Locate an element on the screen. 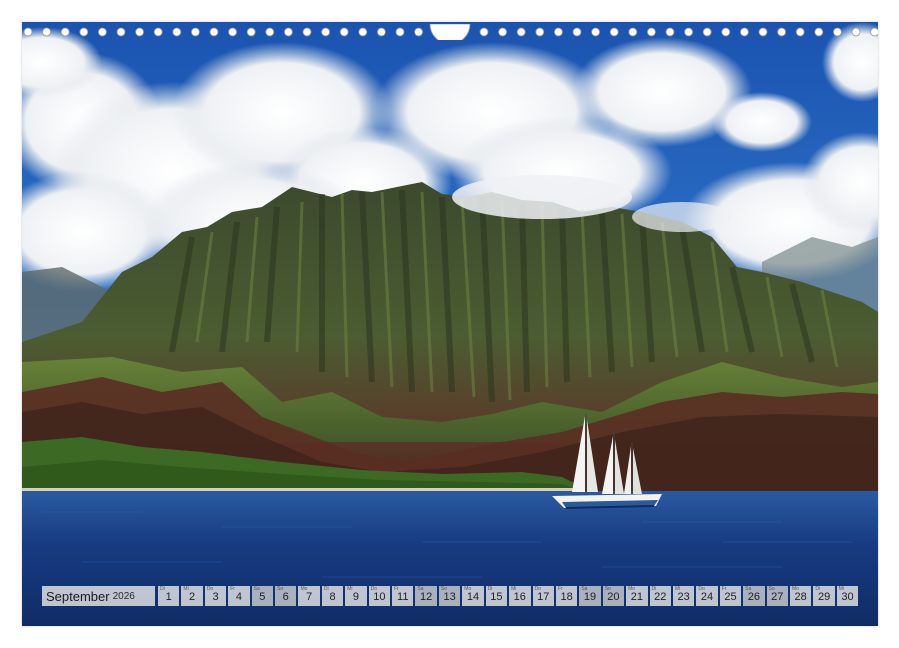 This screenshot has height=648, width=899. spiral-binding is located at coordinates (450, 32).